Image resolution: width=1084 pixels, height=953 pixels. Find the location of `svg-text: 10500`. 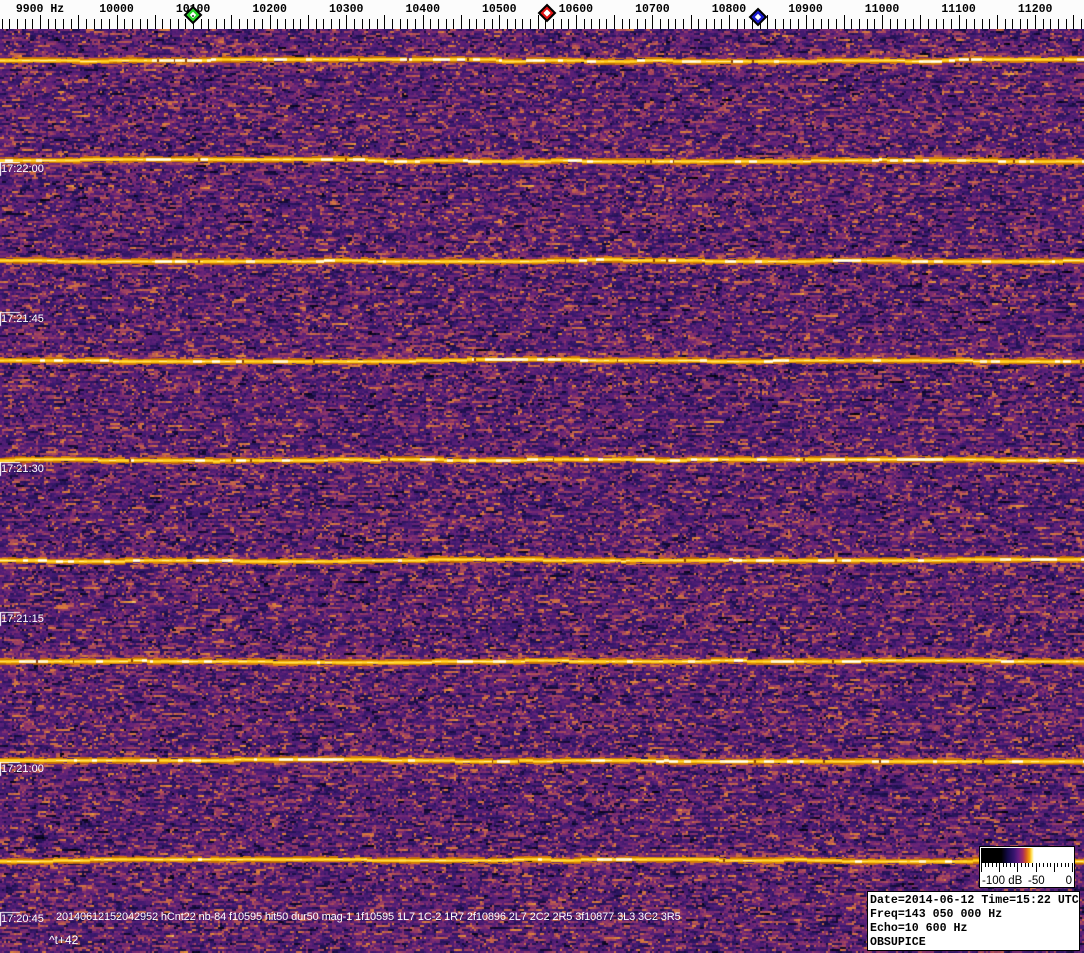

svg-text: 10500 is located at coordinates (499, 9).